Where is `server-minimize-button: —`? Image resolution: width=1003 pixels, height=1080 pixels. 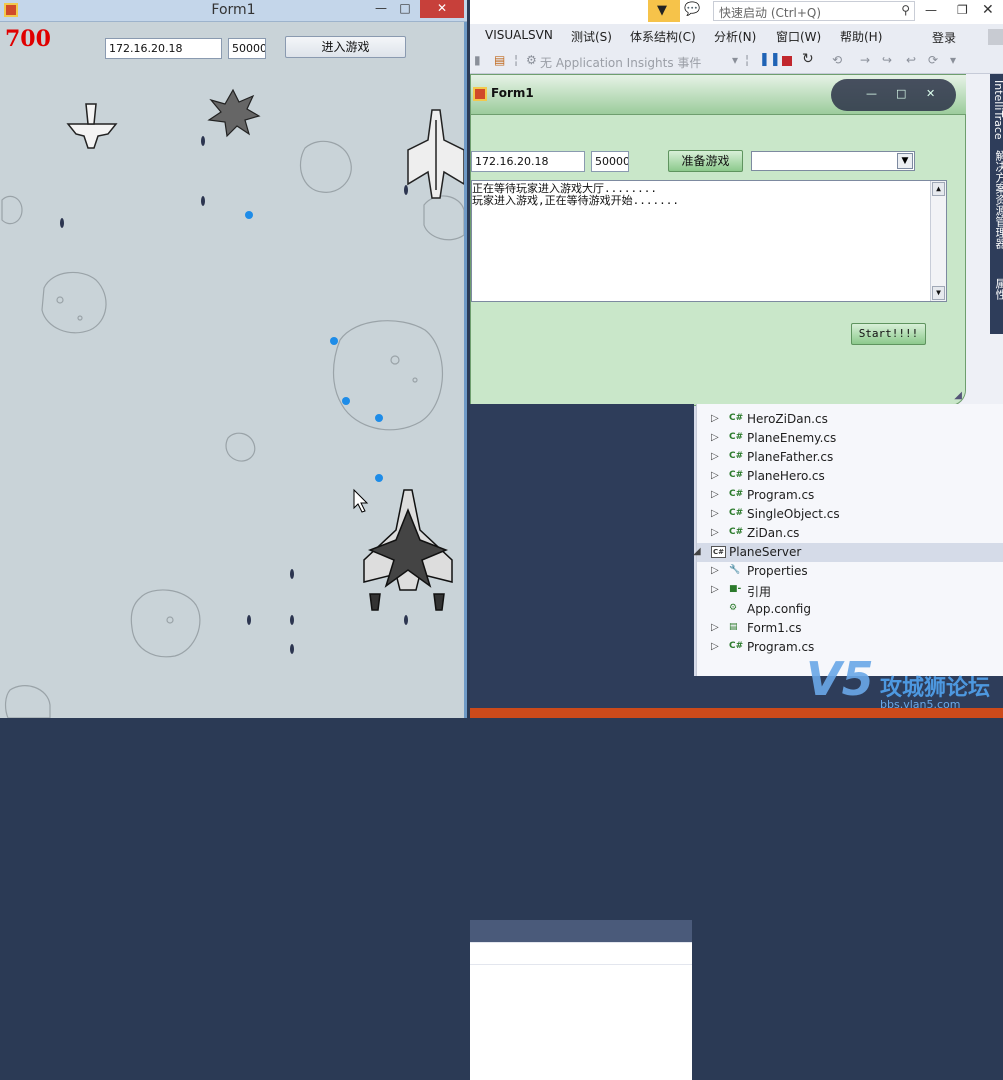
server-minimize-button: — is located at coordinates (871, 93).